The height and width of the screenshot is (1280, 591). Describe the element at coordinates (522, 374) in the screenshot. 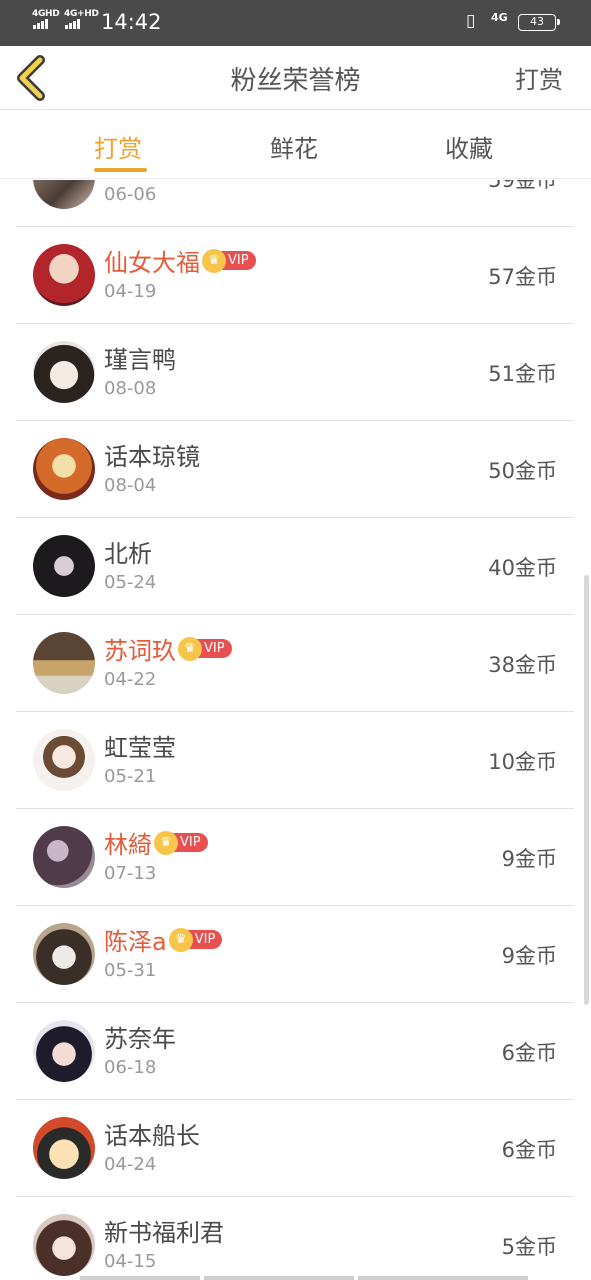

I see `fan-coins: 51金币` at that location.